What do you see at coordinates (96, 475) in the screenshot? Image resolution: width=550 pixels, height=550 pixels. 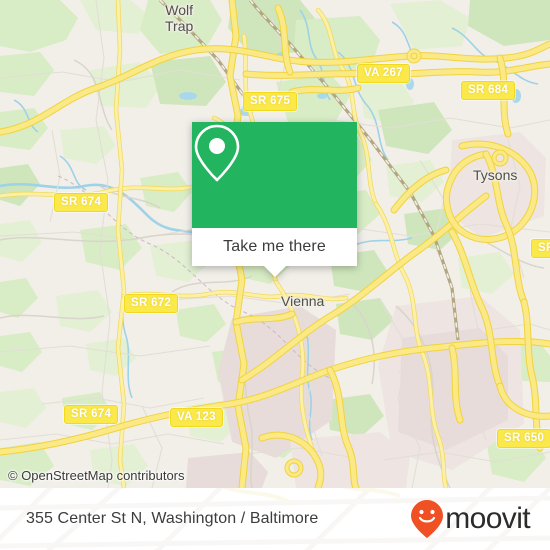 I see `map-attribution: © OpenStreetMap contributors` at bounding box center [96, 475].